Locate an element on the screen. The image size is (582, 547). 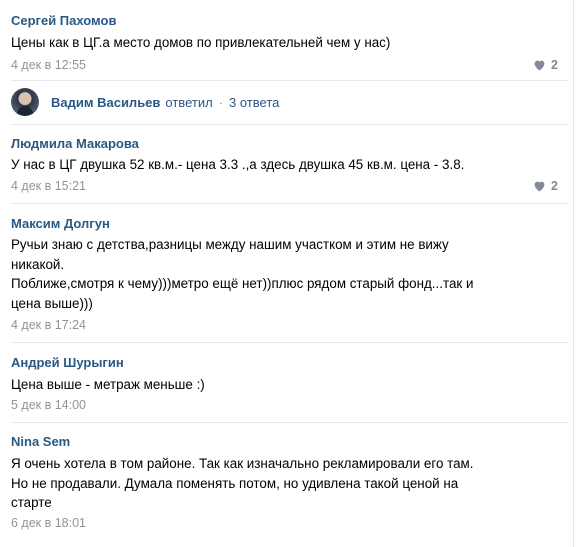
comment-author: Людмила Макарова is located at coordinates (75, 143).